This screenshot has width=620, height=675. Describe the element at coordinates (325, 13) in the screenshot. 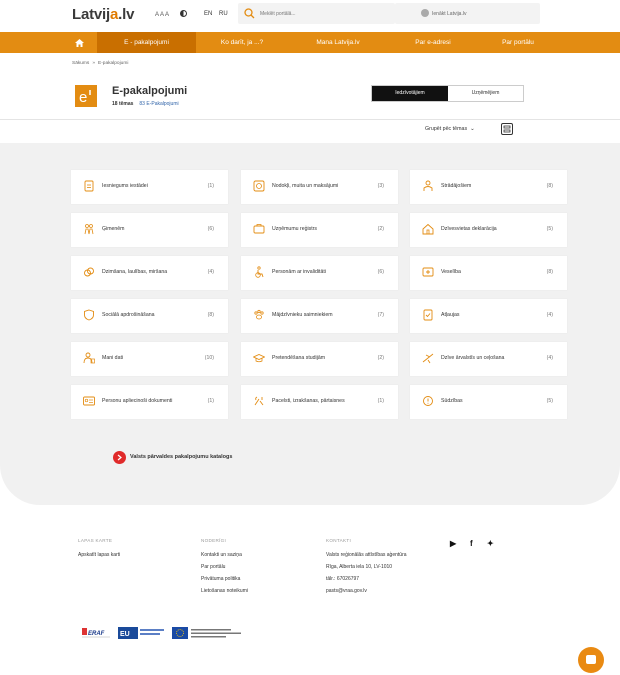

I see `search-input` at that location.